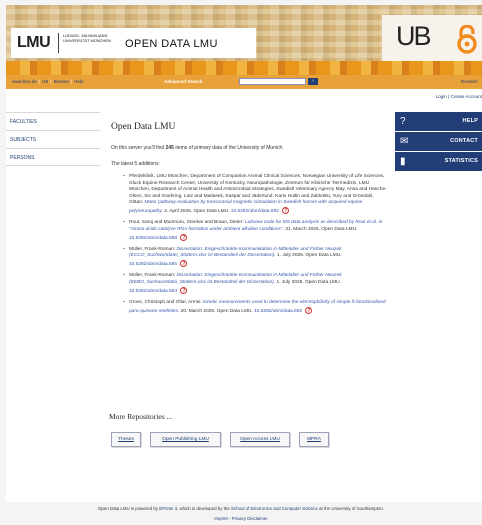 This screenshot has height=525, width=482. What do you see at coordinates (220, 518) in the screenshot?
I see `imprint-link: Imprint` at bounding box center [220, 518].